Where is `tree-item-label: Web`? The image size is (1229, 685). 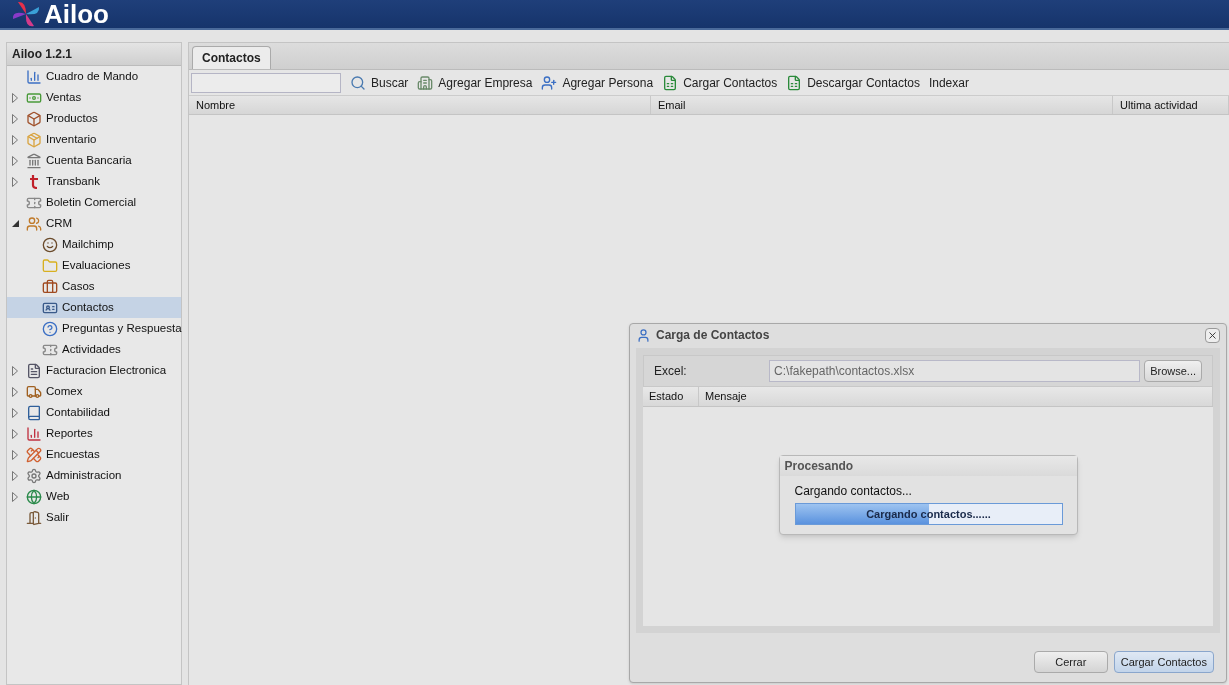
tree-item-label: Web is located at coordinates (58, 496).